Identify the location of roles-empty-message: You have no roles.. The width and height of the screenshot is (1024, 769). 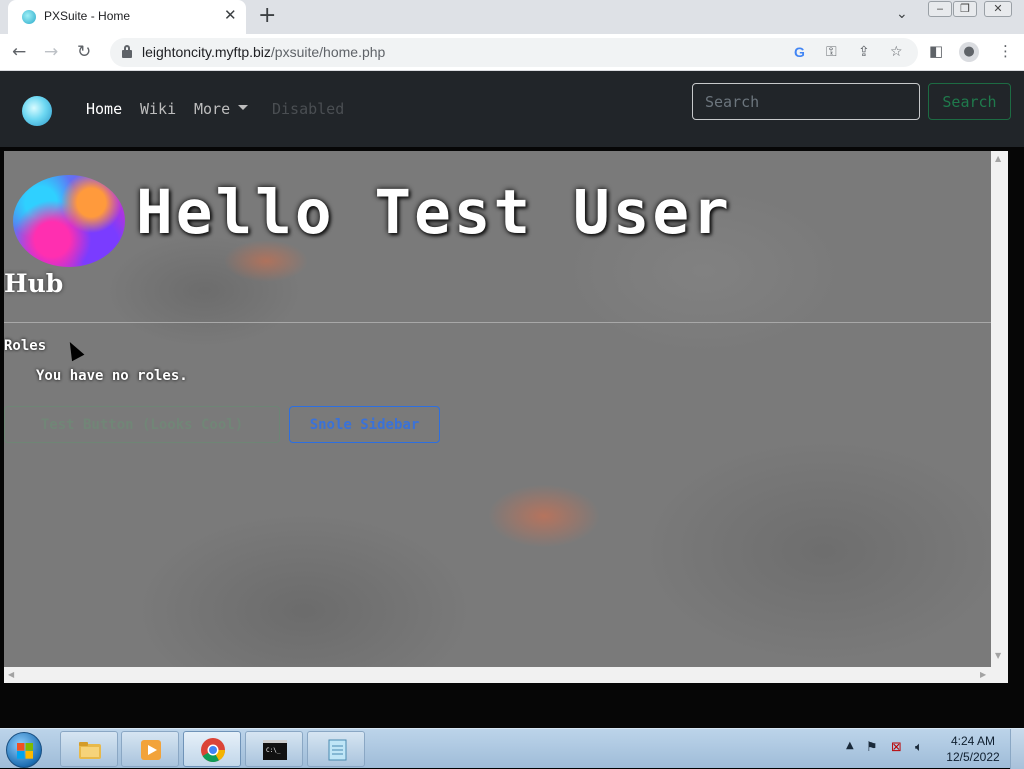
(112, 376).